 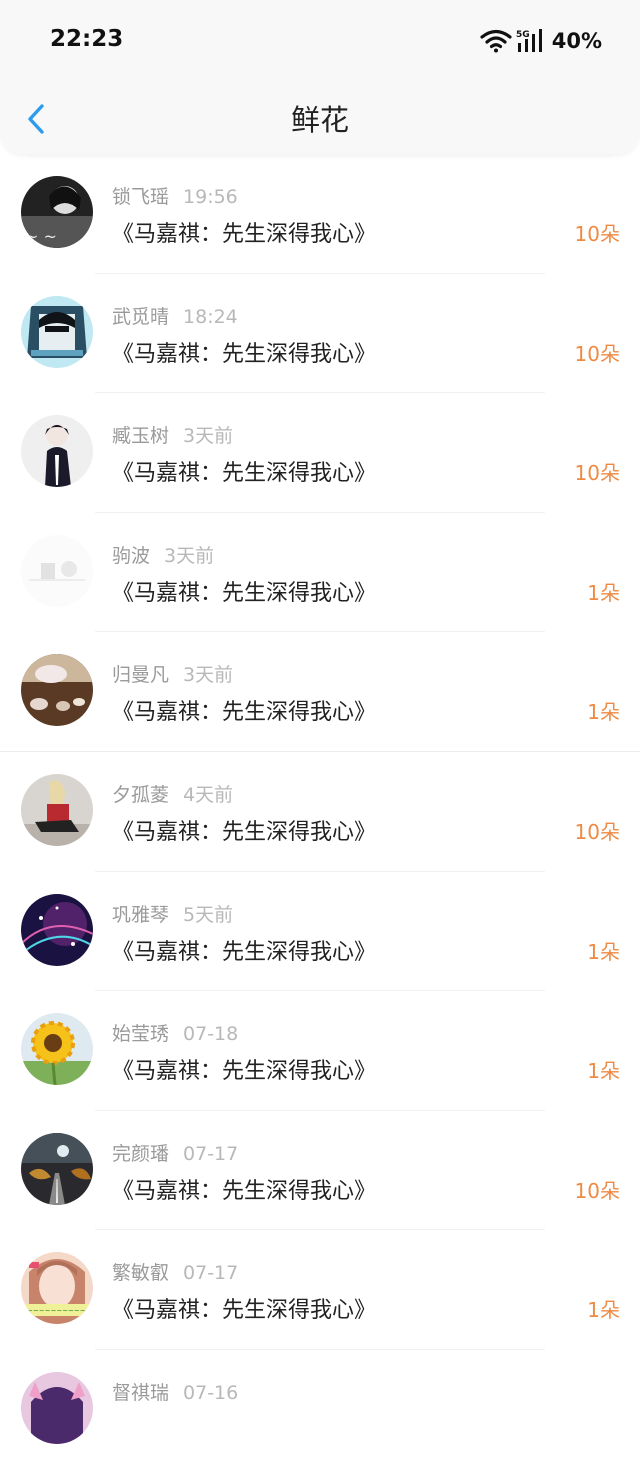 I want to click on sender-name: 臧玉树, so click(x=141, y=436).